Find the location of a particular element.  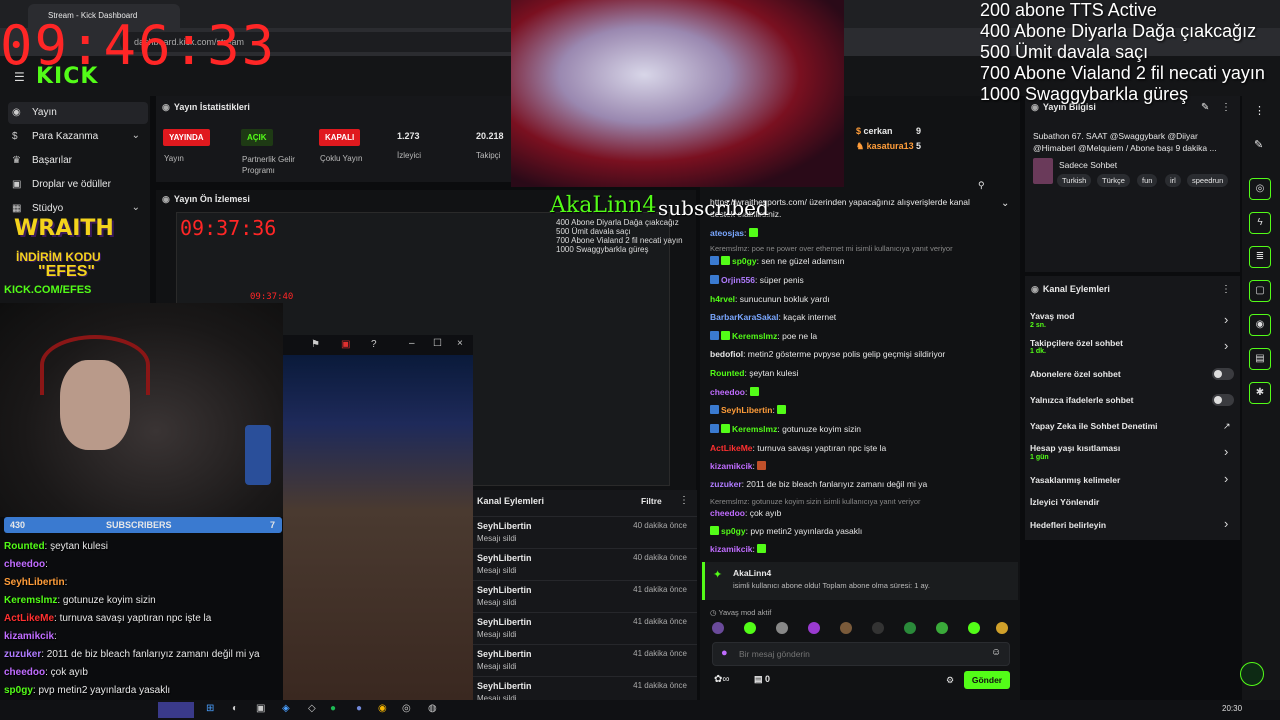

record-icon: ▣ is located at coordinates (345, 344).